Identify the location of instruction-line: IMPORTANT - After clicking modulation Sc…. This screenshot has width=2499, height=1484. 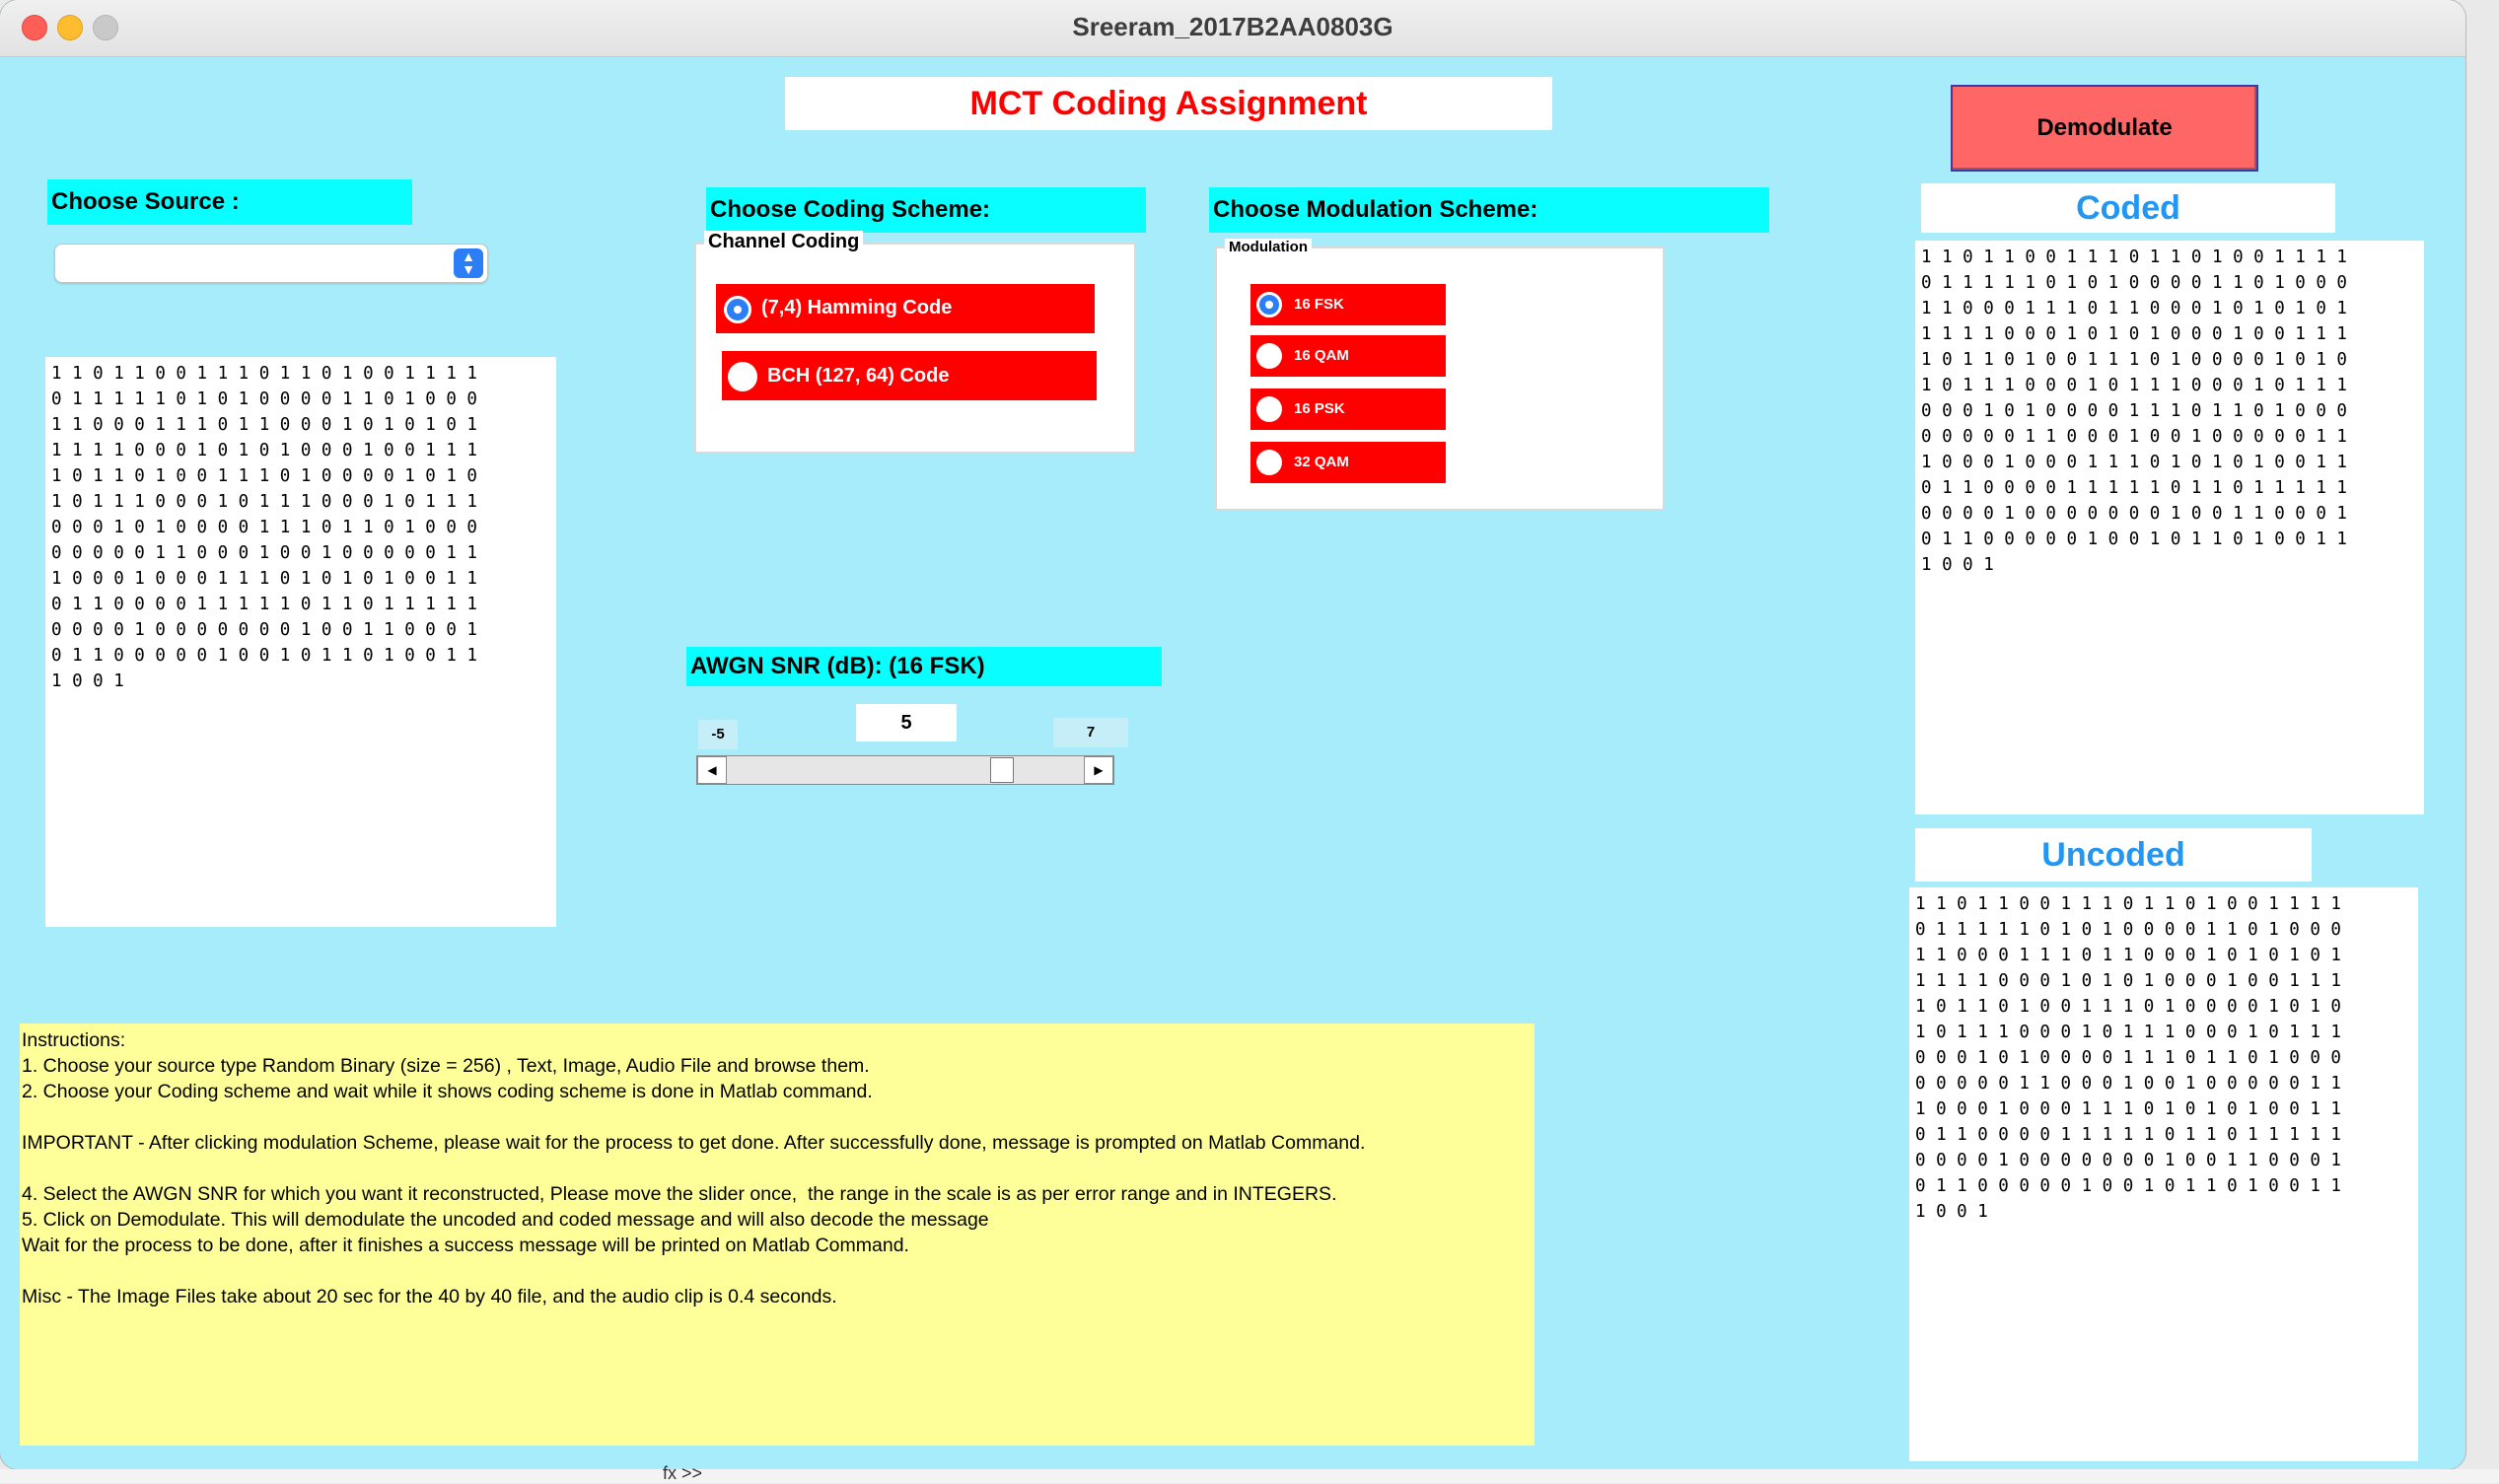
(694, 1143).